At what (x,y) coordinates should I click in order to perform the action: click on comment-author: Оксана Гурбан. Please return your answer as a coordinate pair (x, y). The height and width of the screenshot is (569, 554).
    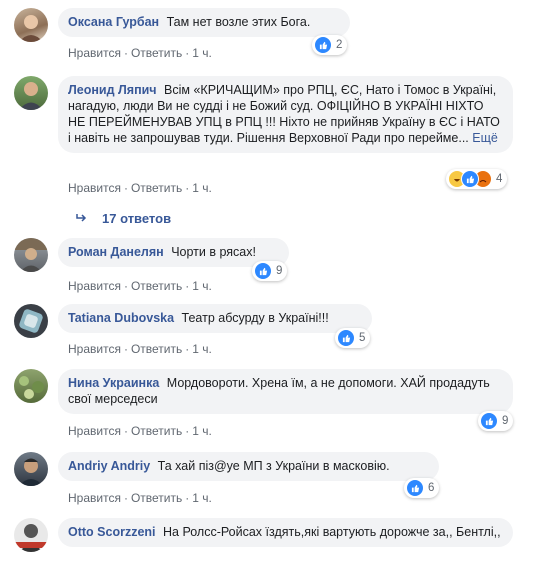
    Looking at the image, I should click on (113, 22).